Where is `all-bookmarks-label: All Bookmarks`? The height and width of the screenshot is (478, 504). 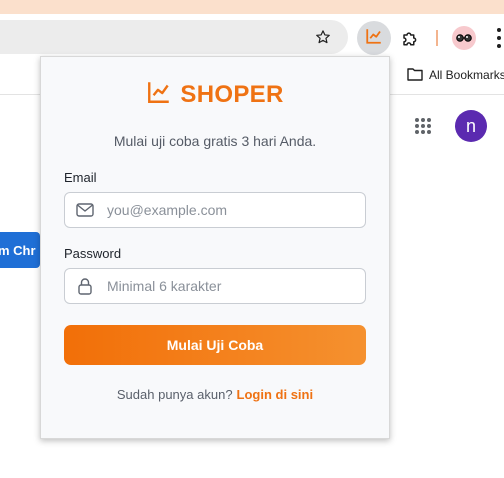
all-bookmarks-label: All Bookmarks is located at coordinates (466, 75).